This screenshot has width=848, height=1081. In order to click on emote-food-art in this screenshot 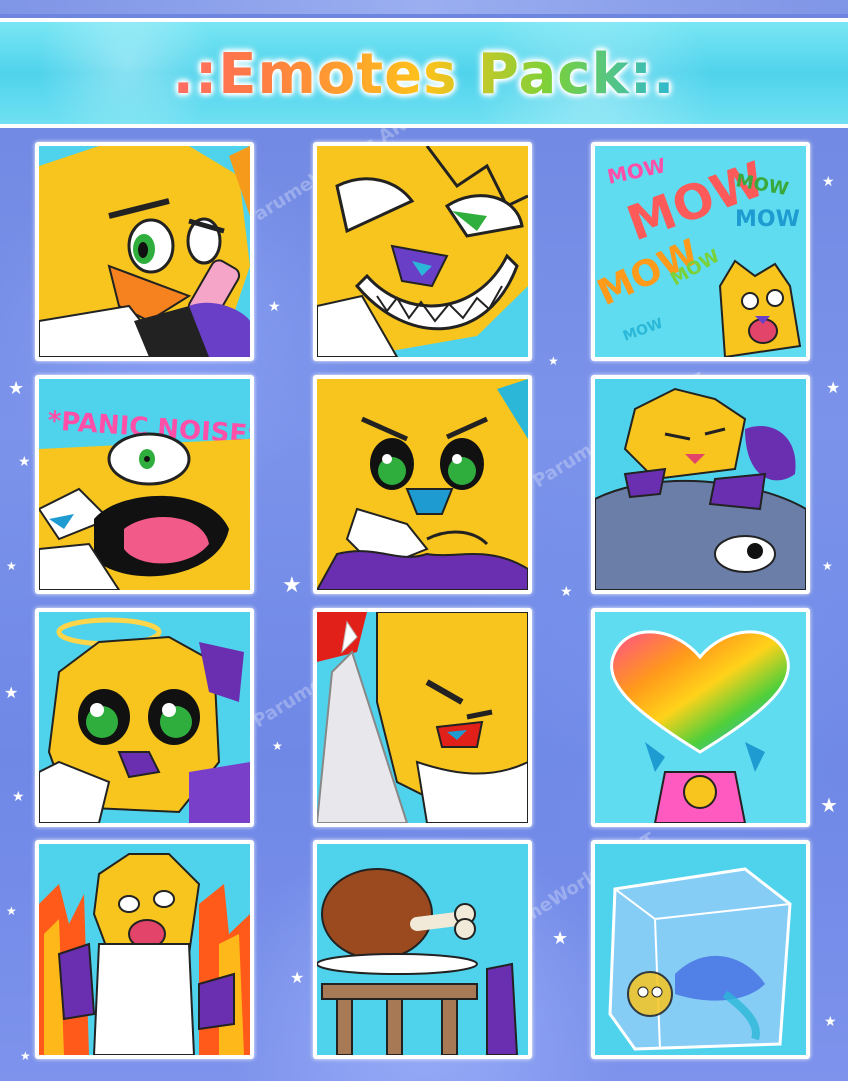, I will do `click(422, 949)`.